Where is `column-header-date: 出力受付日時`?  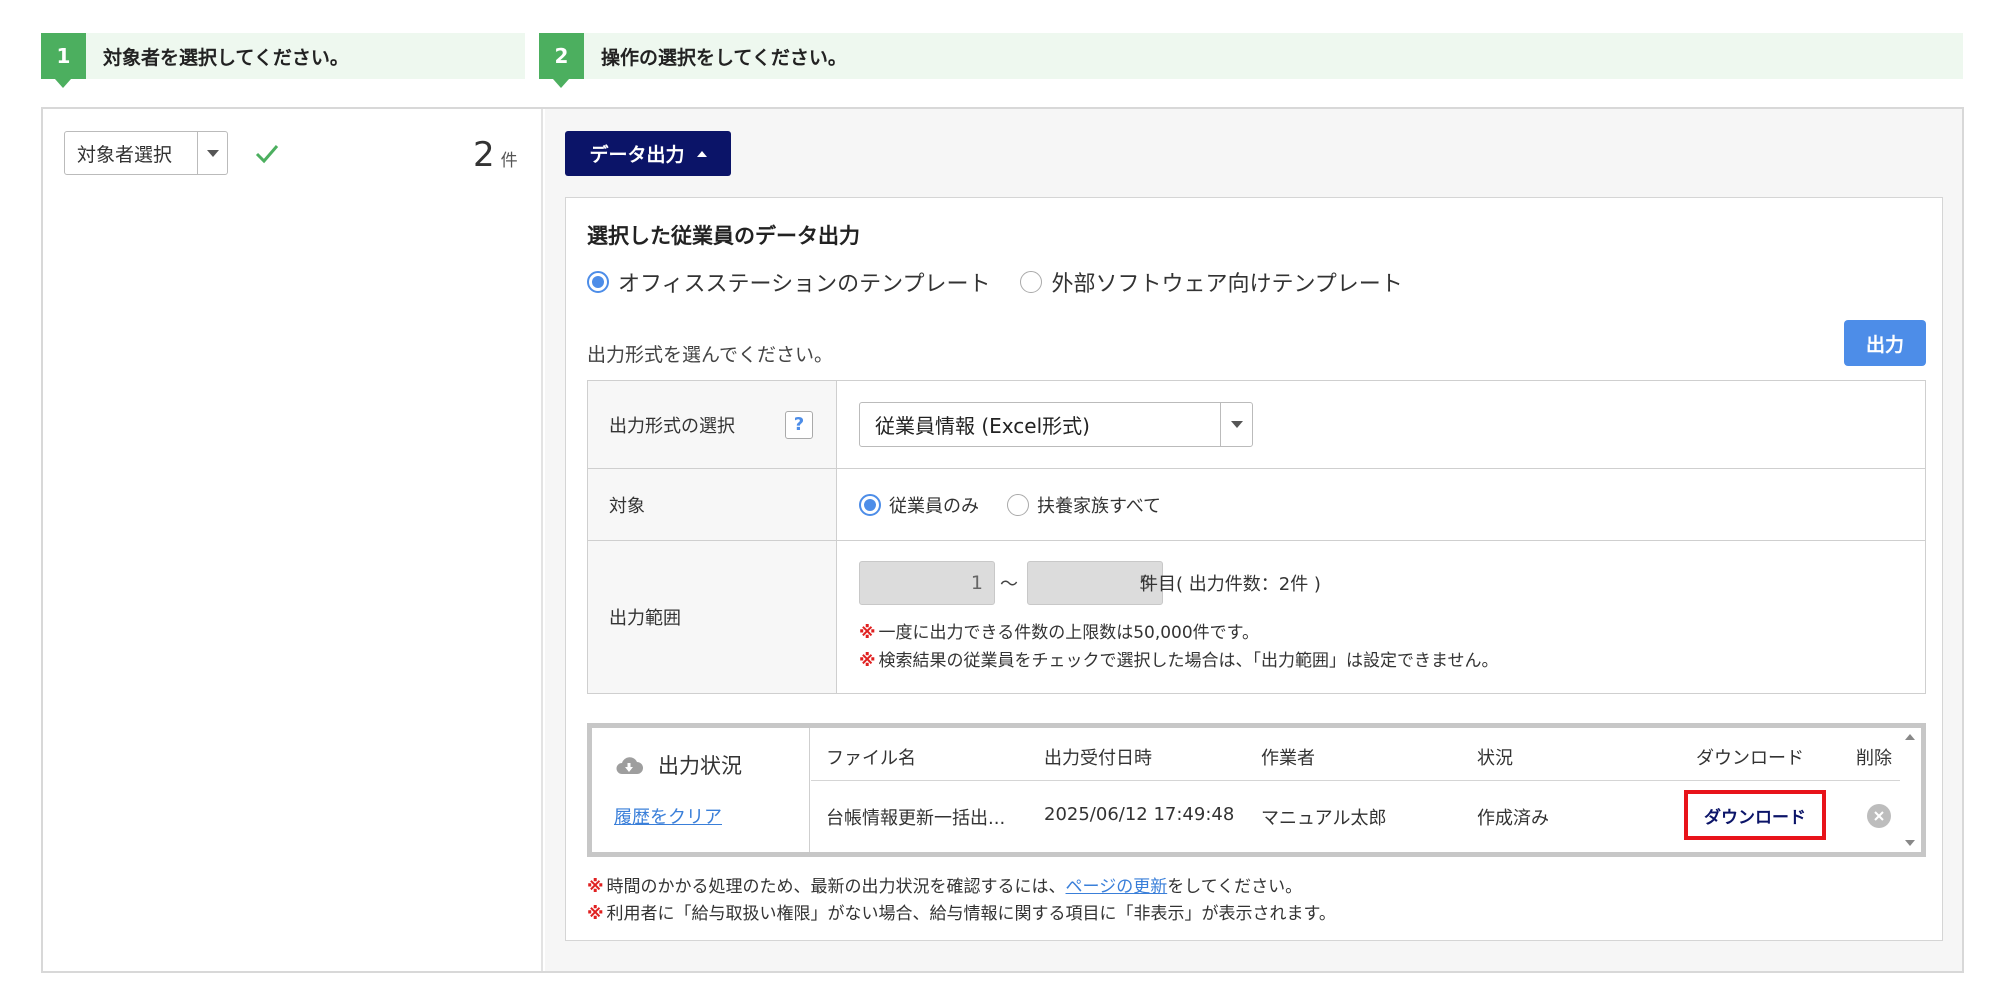 column-header-date: 出力受付日時 is located at coordinates (1098, 758).